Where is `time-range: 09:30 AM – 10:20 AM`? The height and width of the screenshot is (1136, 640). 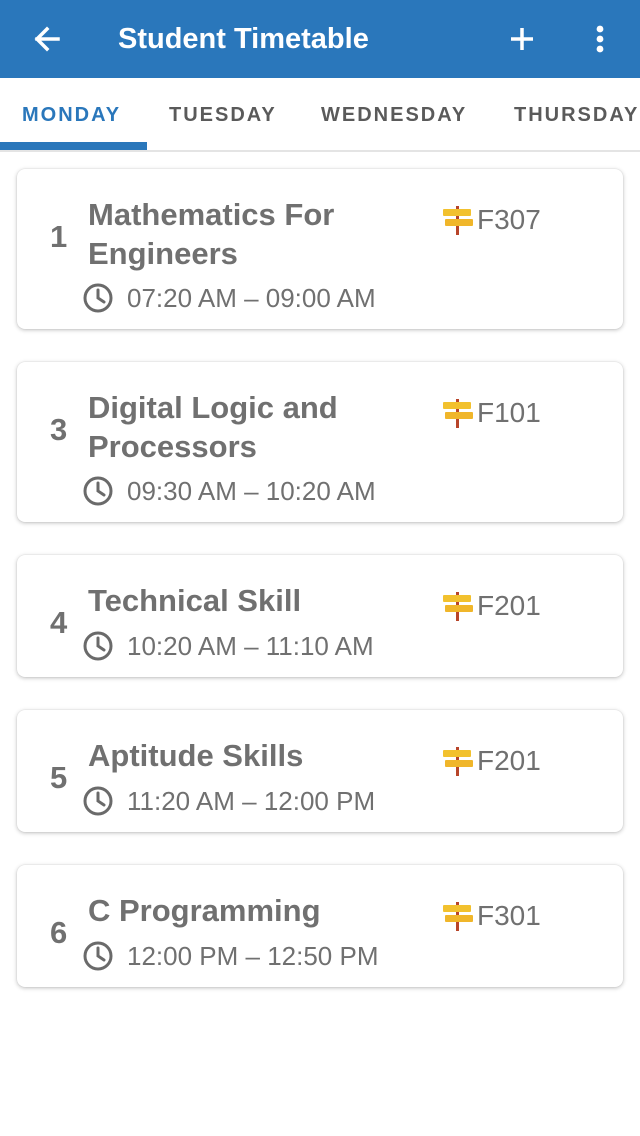
time-range: 09:30 AM – 10:20 AM is located at coordinates (251, 490).